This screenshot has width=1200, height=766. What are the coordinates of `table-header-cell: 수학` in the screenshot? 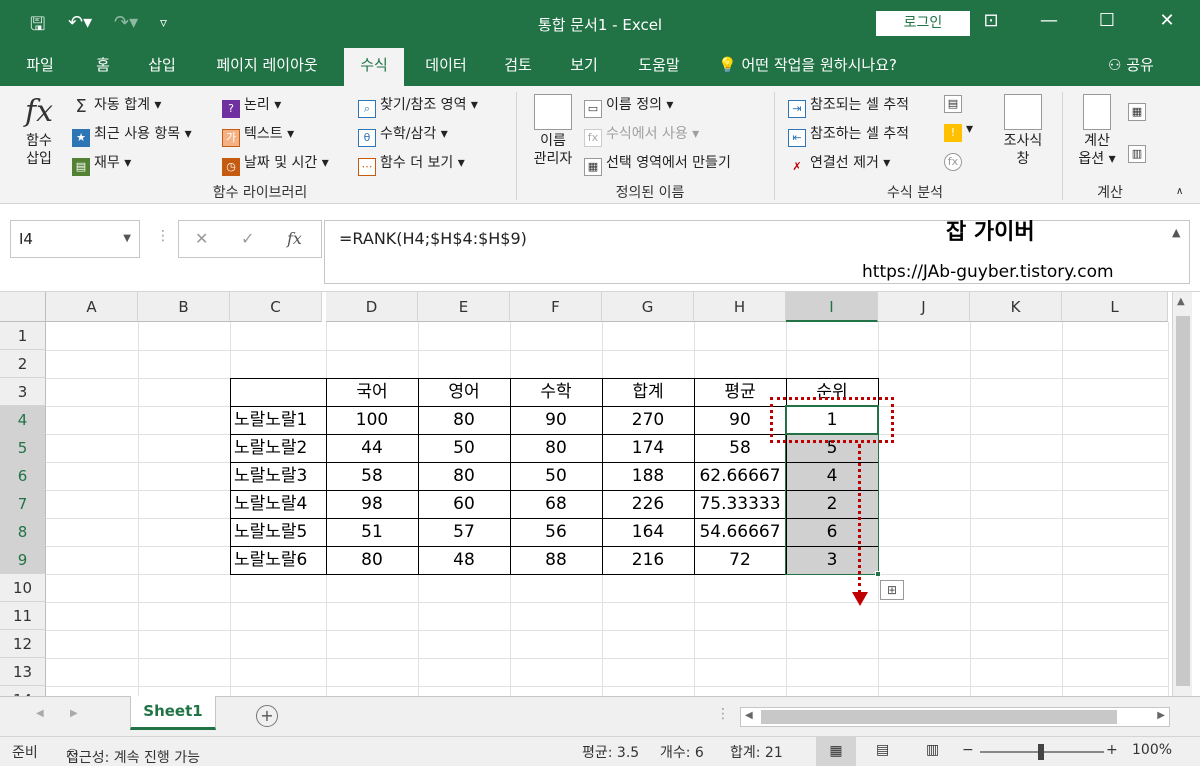 It's located at (556, 392).